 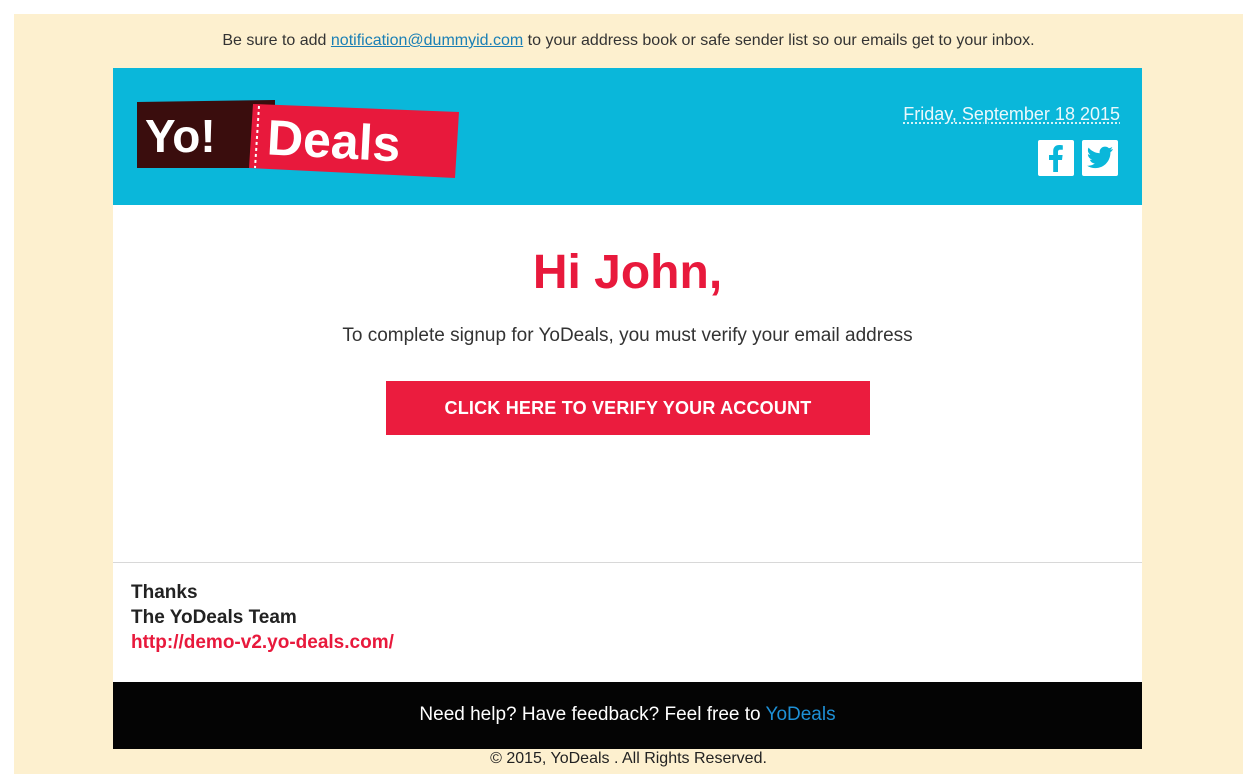 I want to click on site-url-link: http://demo-v2.yo-deals.com/, so click(x=262, y=643).